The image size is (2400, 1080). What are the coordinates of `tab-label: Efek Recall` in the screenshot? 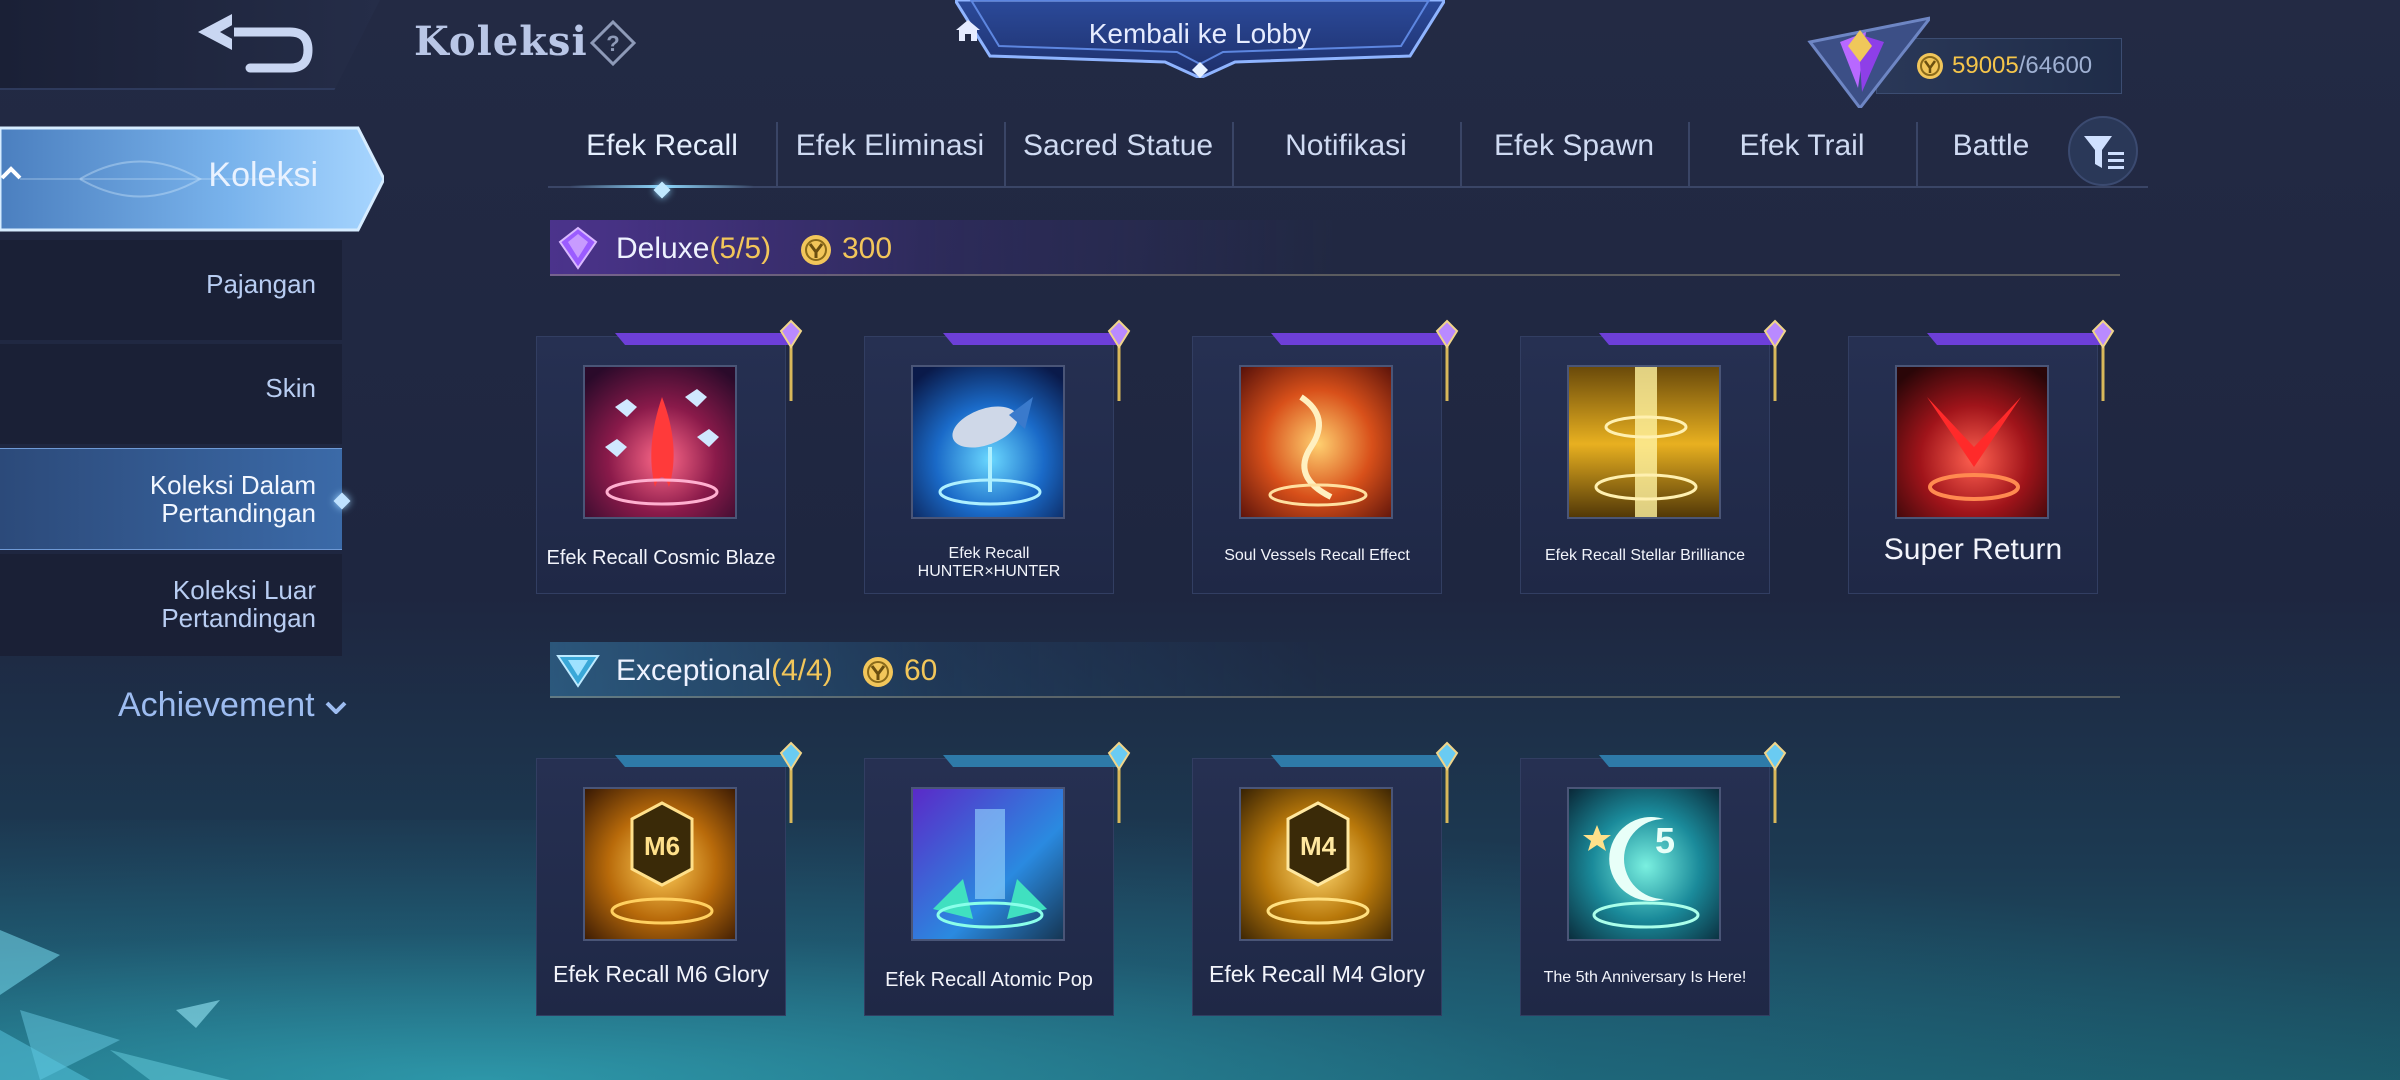 It's located at (662, 145).